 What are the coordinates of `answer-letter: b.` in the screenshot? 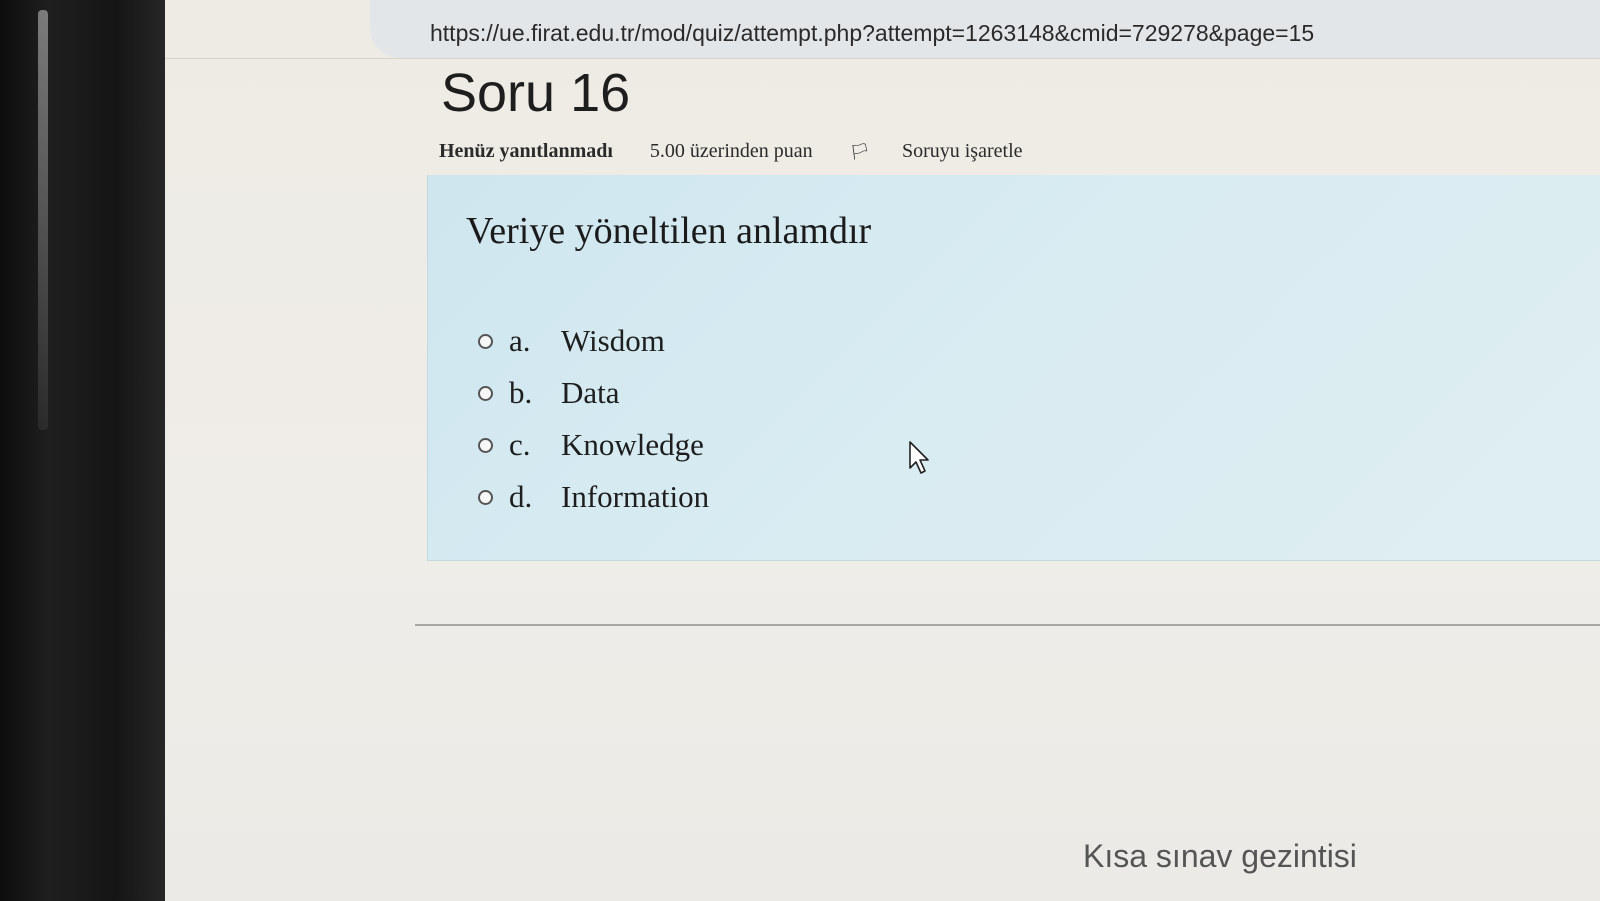 It's located at (521, 392).